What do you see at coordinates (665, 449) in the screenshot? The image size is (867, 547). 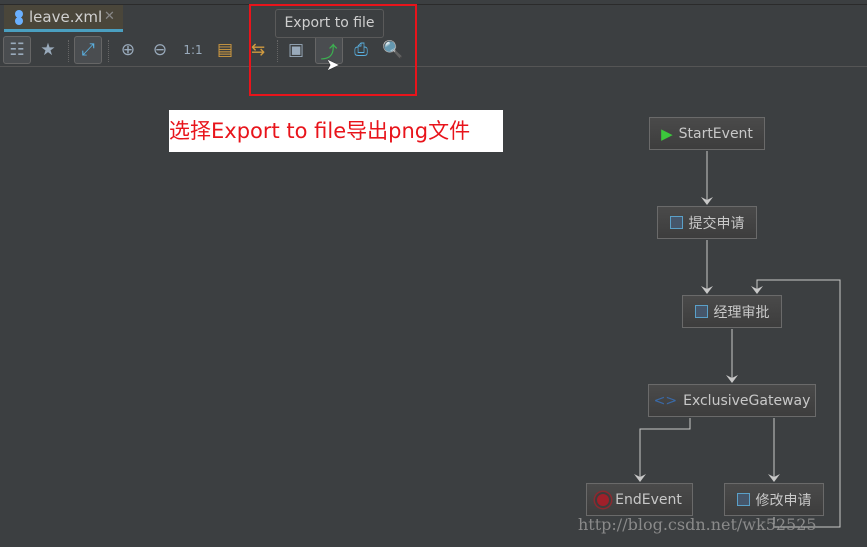 I see `edge-gateway-end` at bounding box center [665, 449].